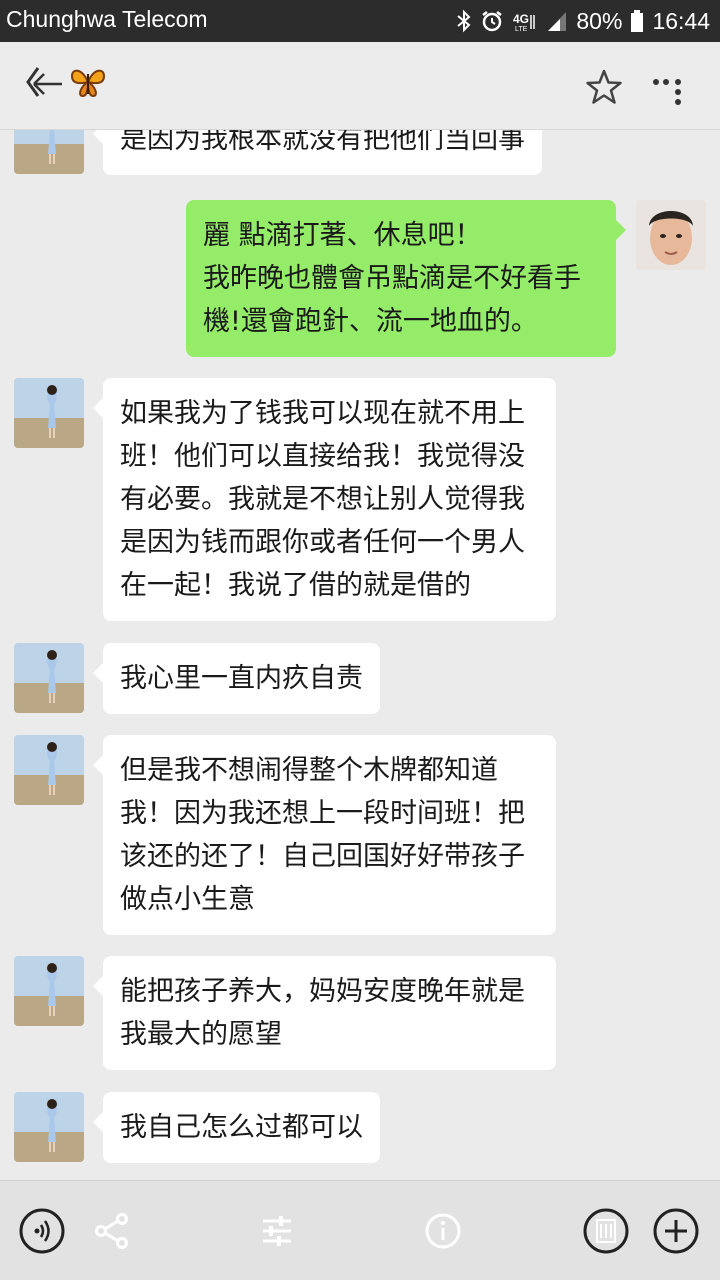 The image size is (720, 1280). What do you see at coordinates (406, 278) in the screenshot?
I see `outgoing-message: 麗 點滴打著、休息吧！ 我昨晚也體會吊點滴是不好看手 機!還會跑針、流一地血的。` at bounding box center [406, 278].